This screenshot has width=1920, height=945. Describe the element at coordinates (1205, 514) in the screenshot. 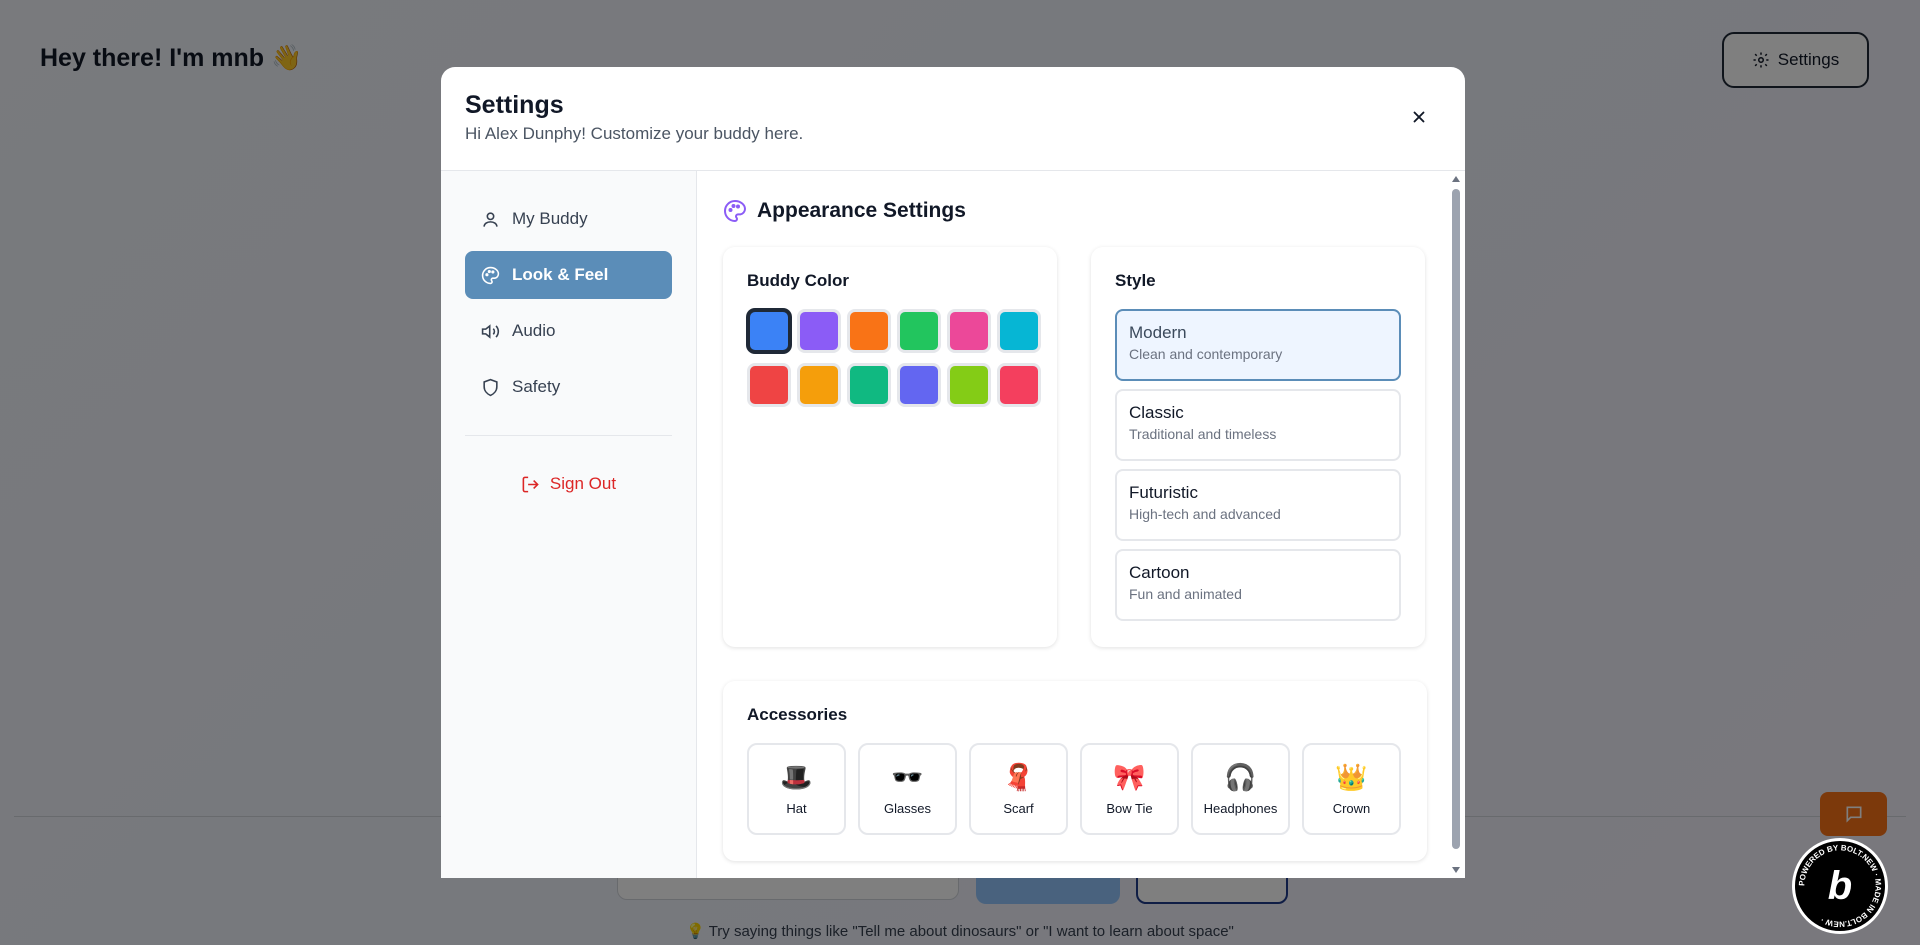

I see `style-option-desc: High-tech and advanced` at that location.